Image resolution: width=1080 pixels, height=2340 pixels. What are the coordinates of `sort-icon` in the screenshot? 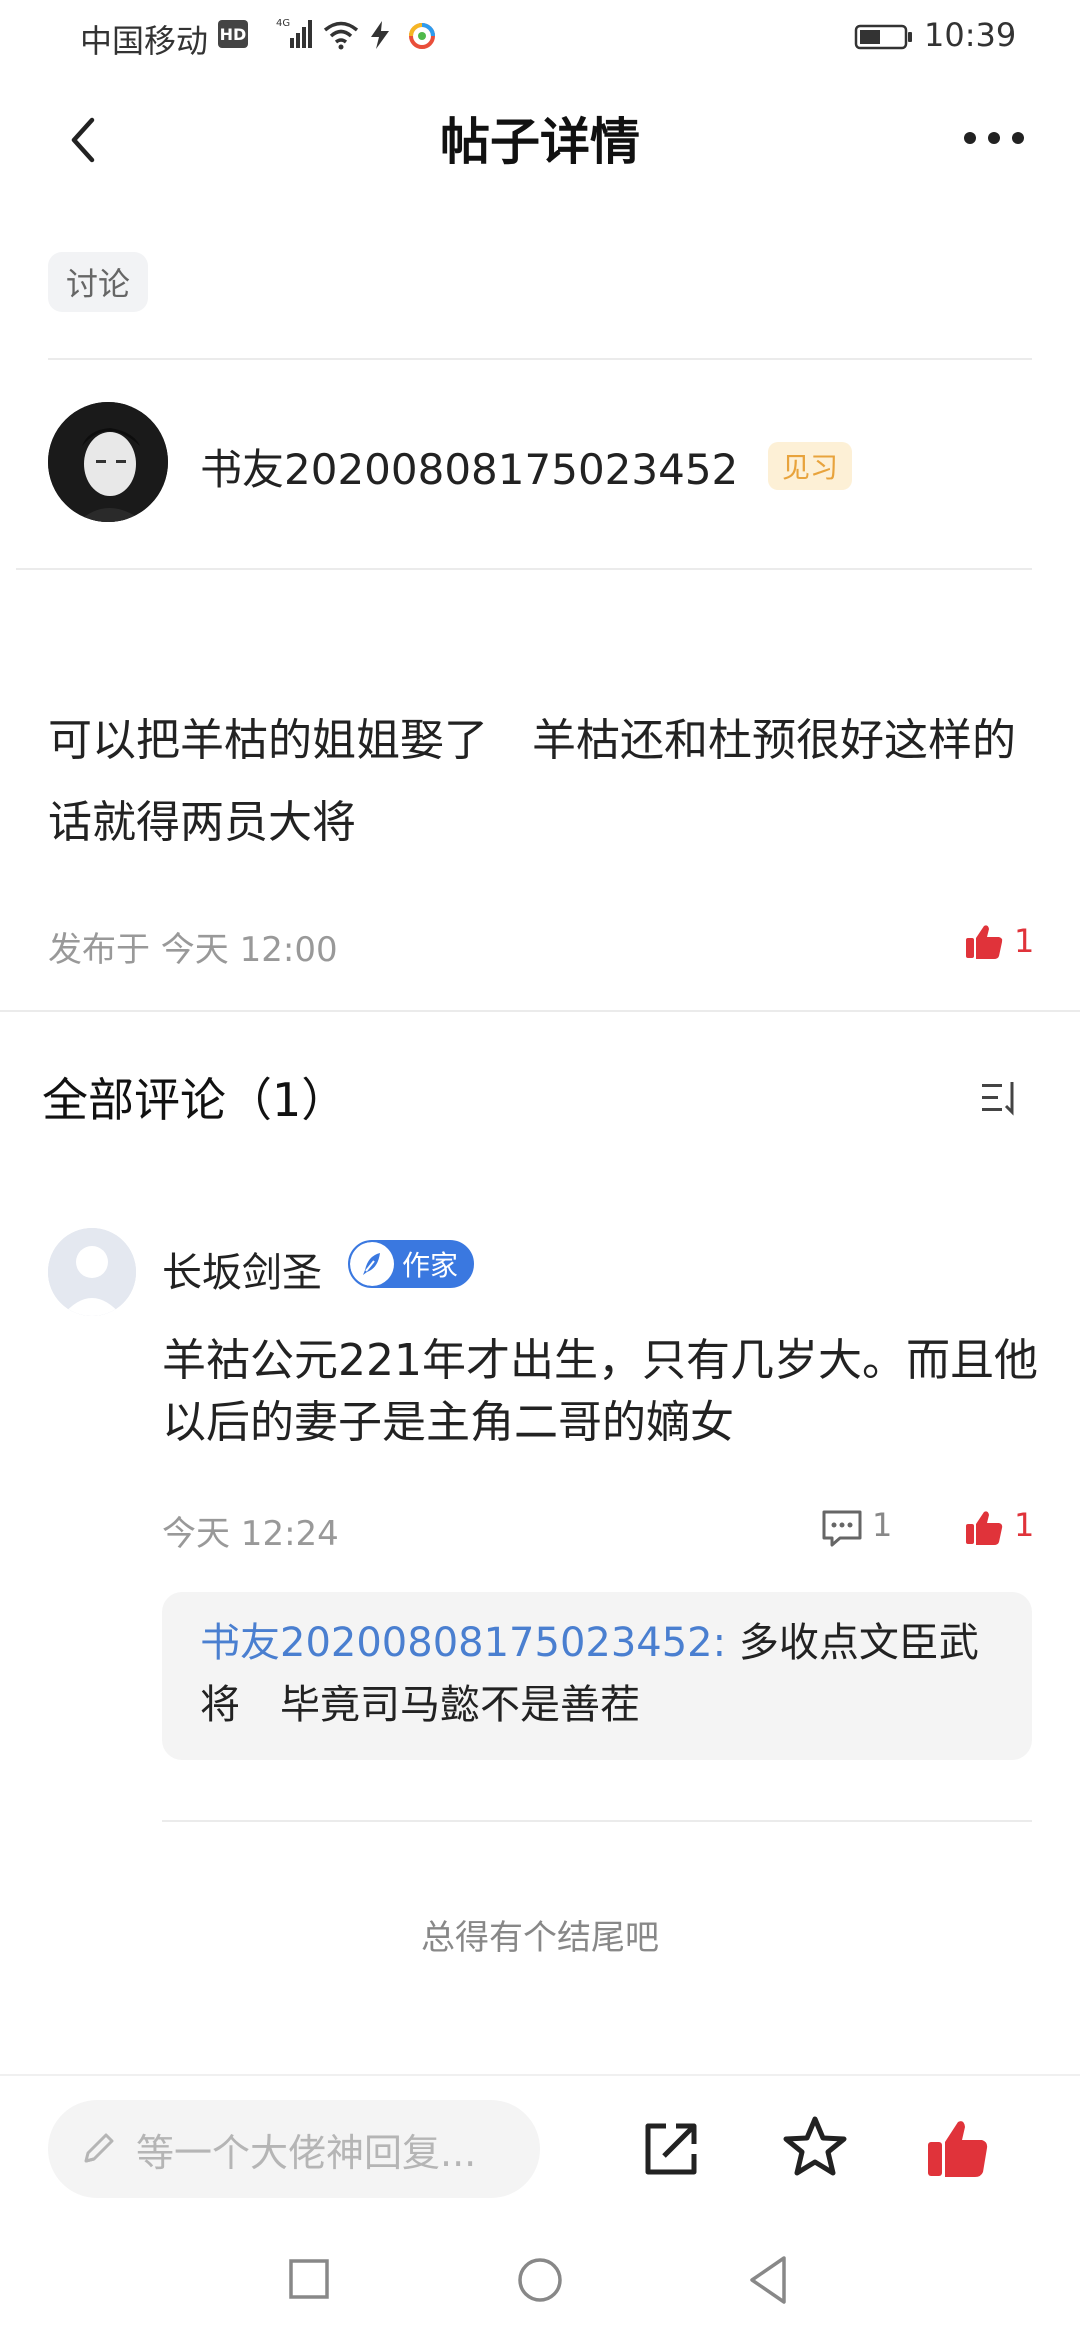 It's located at (1002, 1098).